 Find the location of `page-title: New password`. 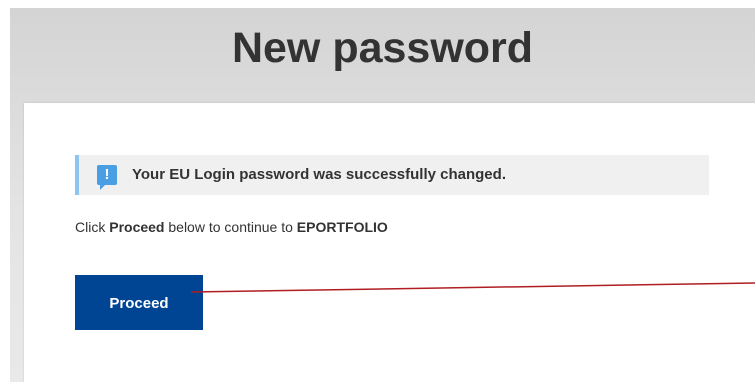

page-title: New password is located at coordinates (382, 48).